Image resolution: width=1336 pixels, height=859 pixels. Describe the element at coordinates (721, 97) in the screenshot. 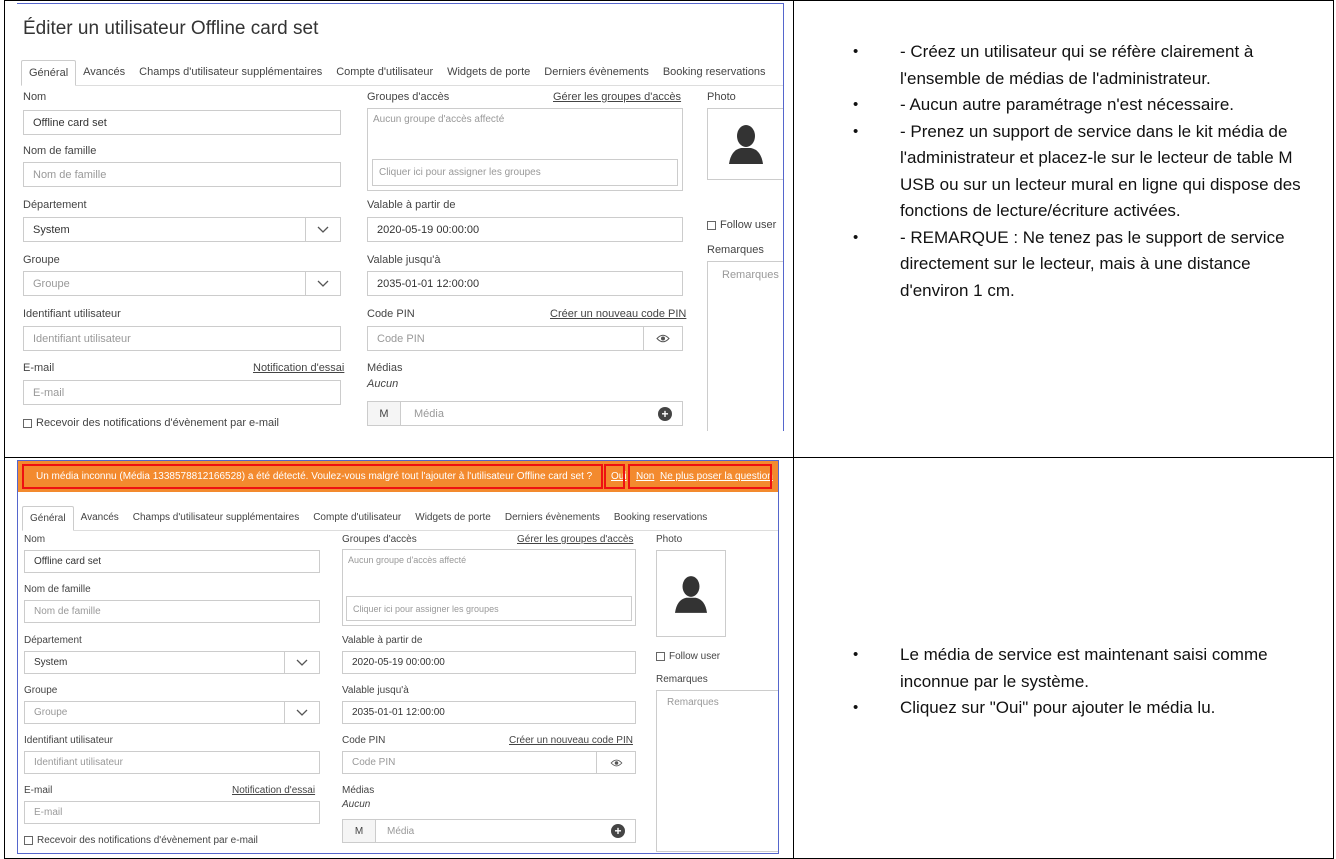

I see `photo-label: Photo` at that location.